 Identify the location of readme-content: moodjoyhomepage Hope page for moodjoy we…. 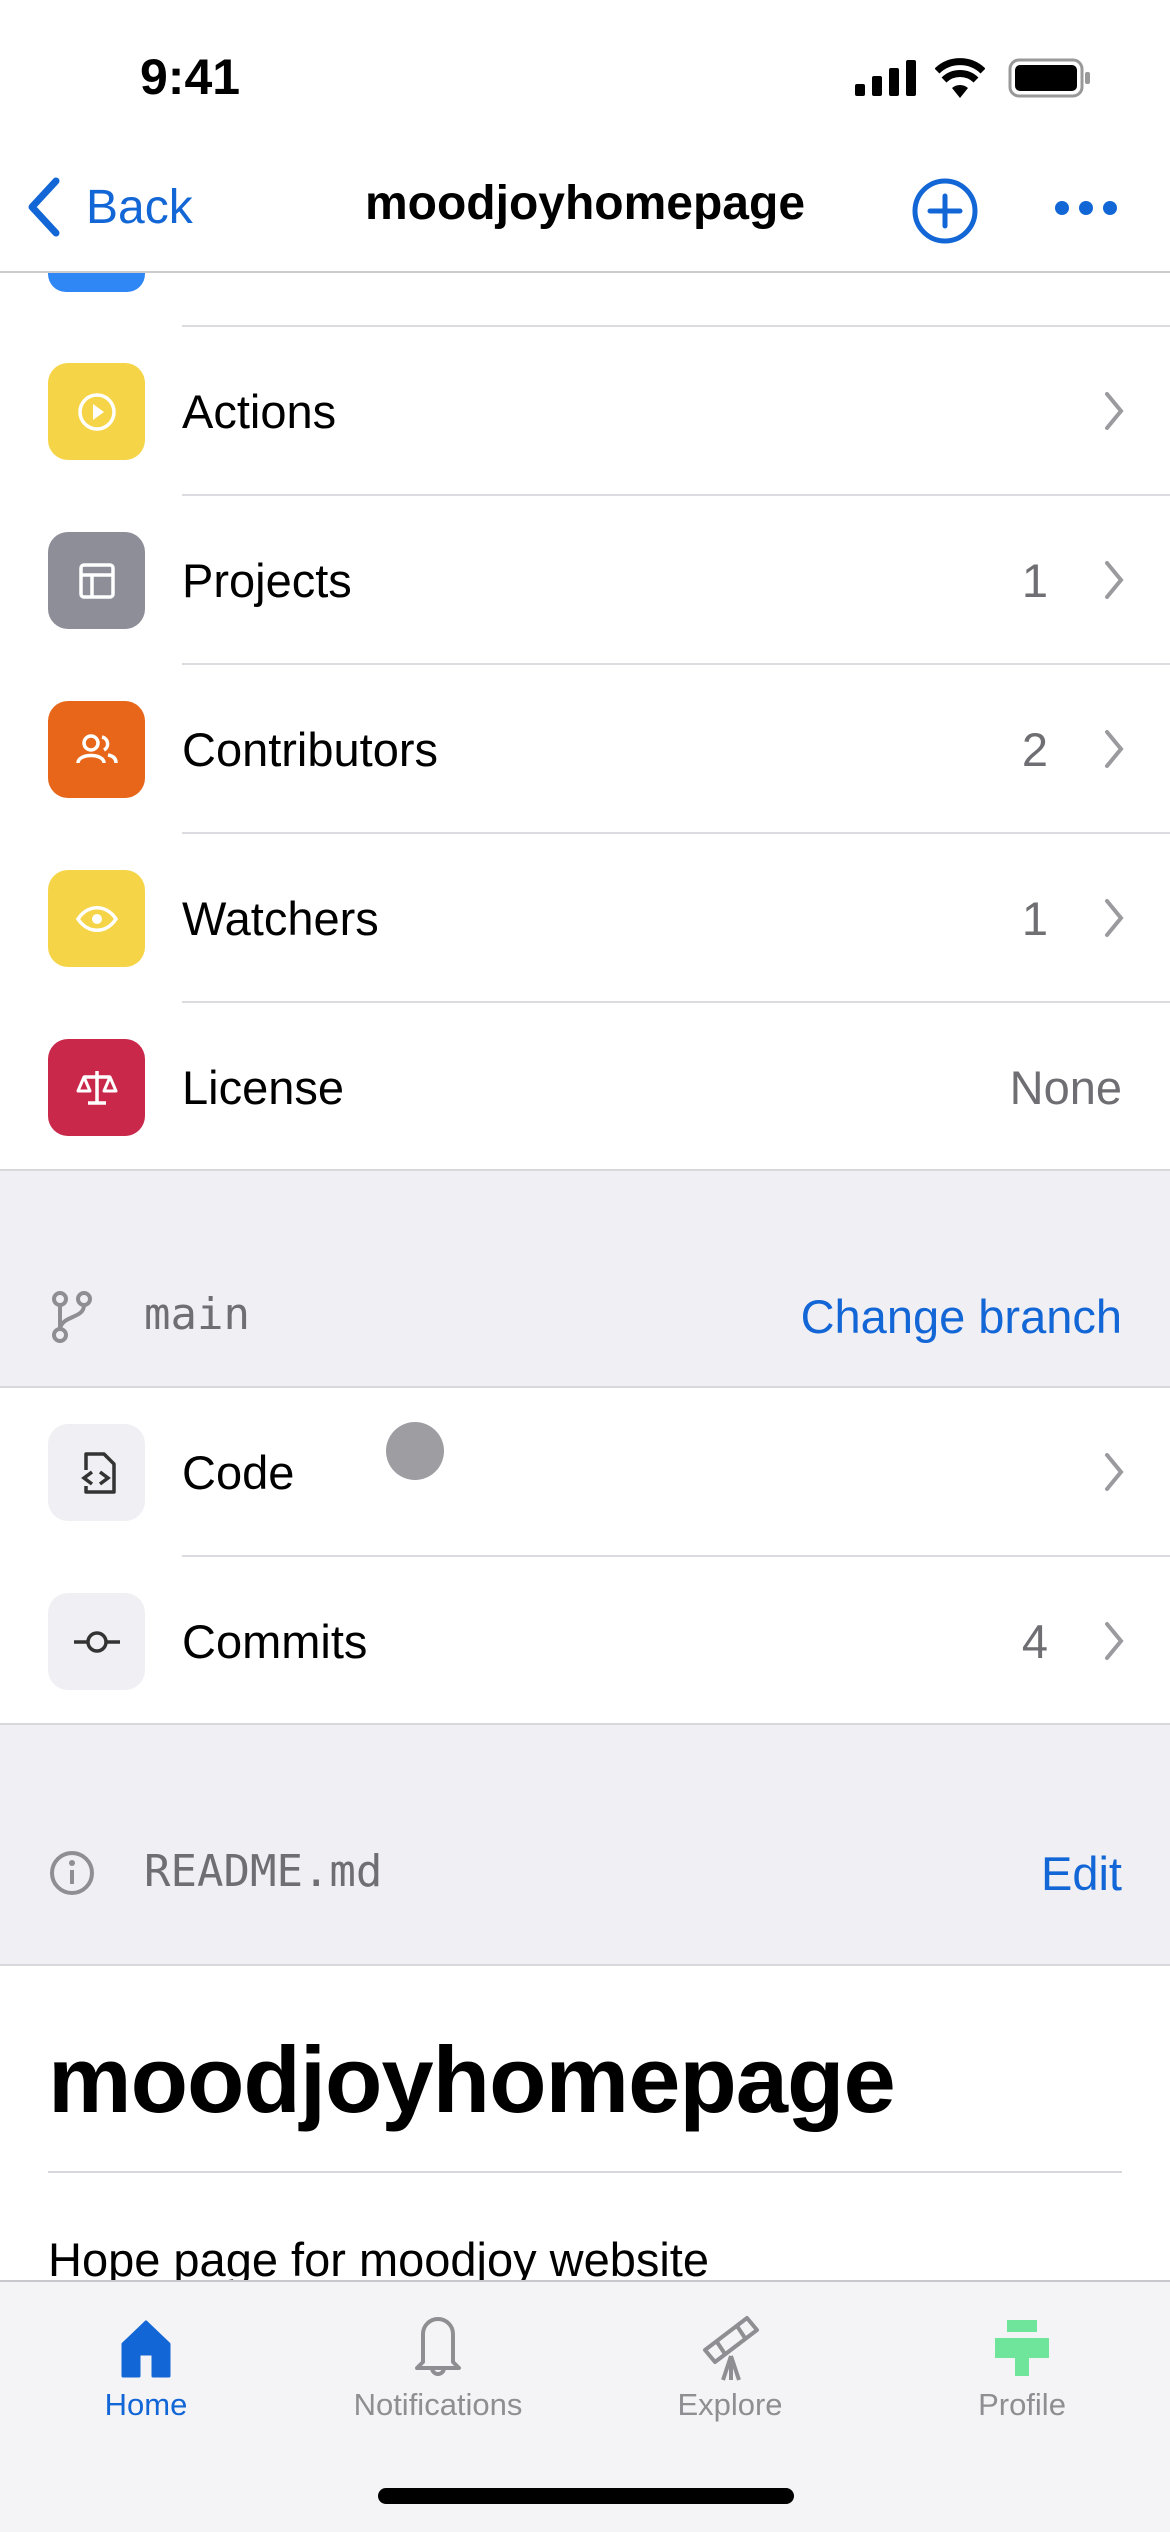
(585, 2123).